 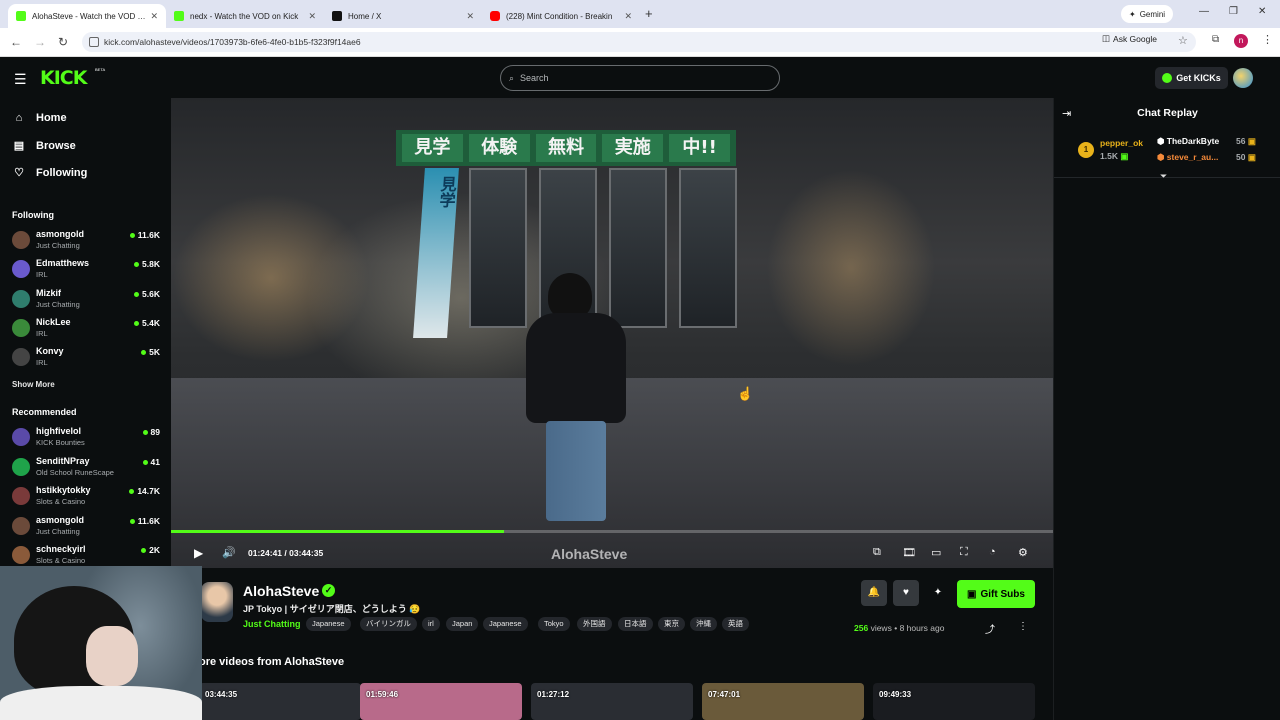 What do you see at coordinates (86, 497) in the screenshot?
I see `sidebar-channel: hstikkytokky Slots & Casino 14.7K` at bounding box center [86, 497].